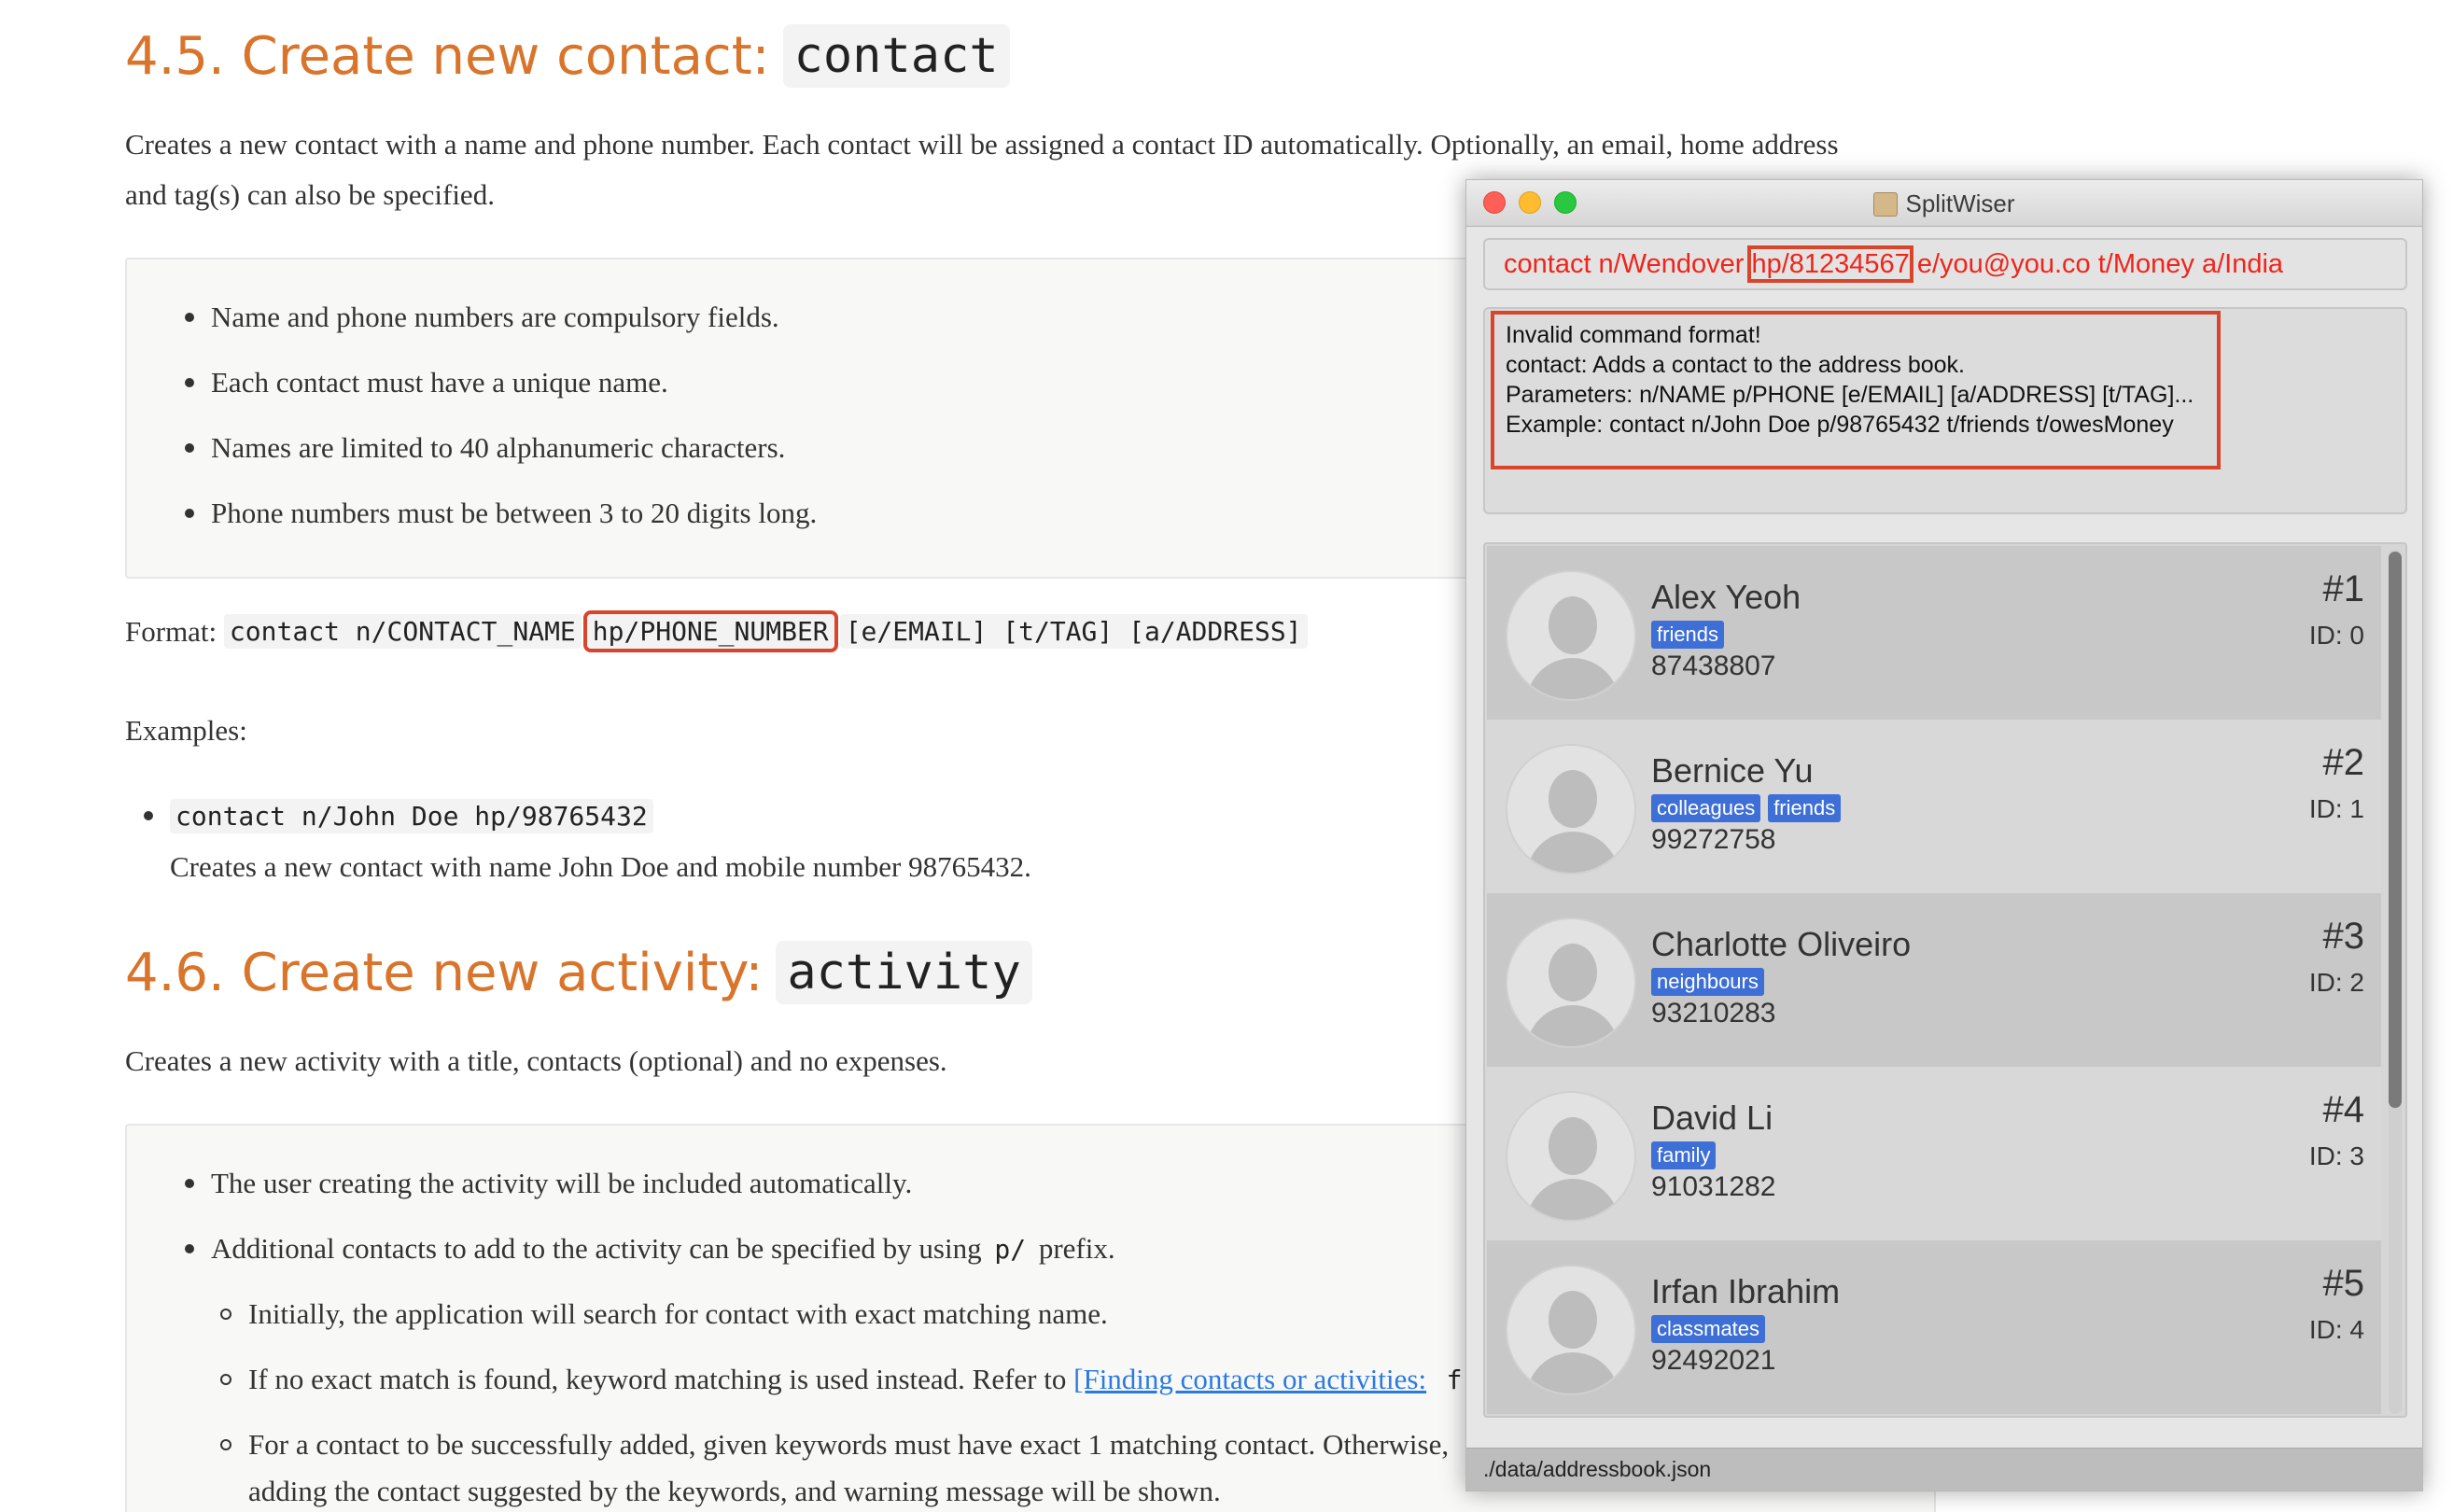 This screenshot has height=1512, width=2453. What do you see at coordinates (1454, 1380) in the screenshot?
I see `link-code: f` at bounding box center [1454, 1380].